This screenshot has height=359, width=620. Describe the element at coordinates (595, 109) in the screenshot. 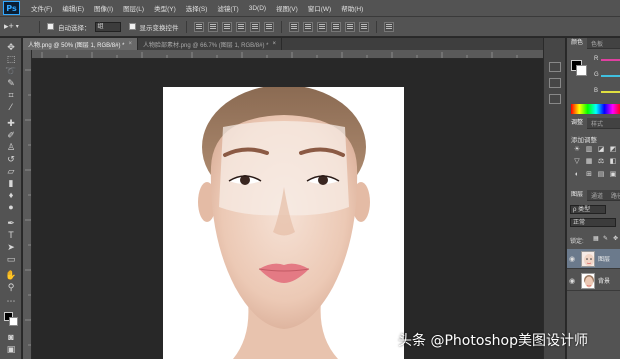

I see `color-spectrum` at that location.